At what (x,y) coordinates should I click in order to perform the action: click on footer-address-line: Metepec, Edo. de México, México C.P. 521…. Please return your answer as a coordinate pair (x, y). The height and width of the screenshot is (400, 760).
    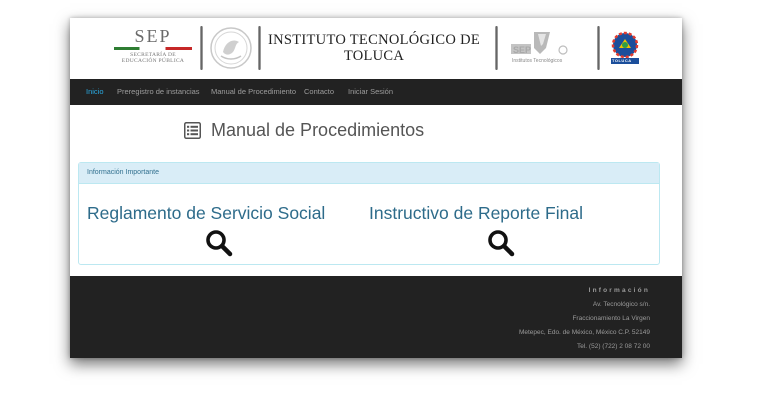
    Looking at the image, I should click on (584, 332).